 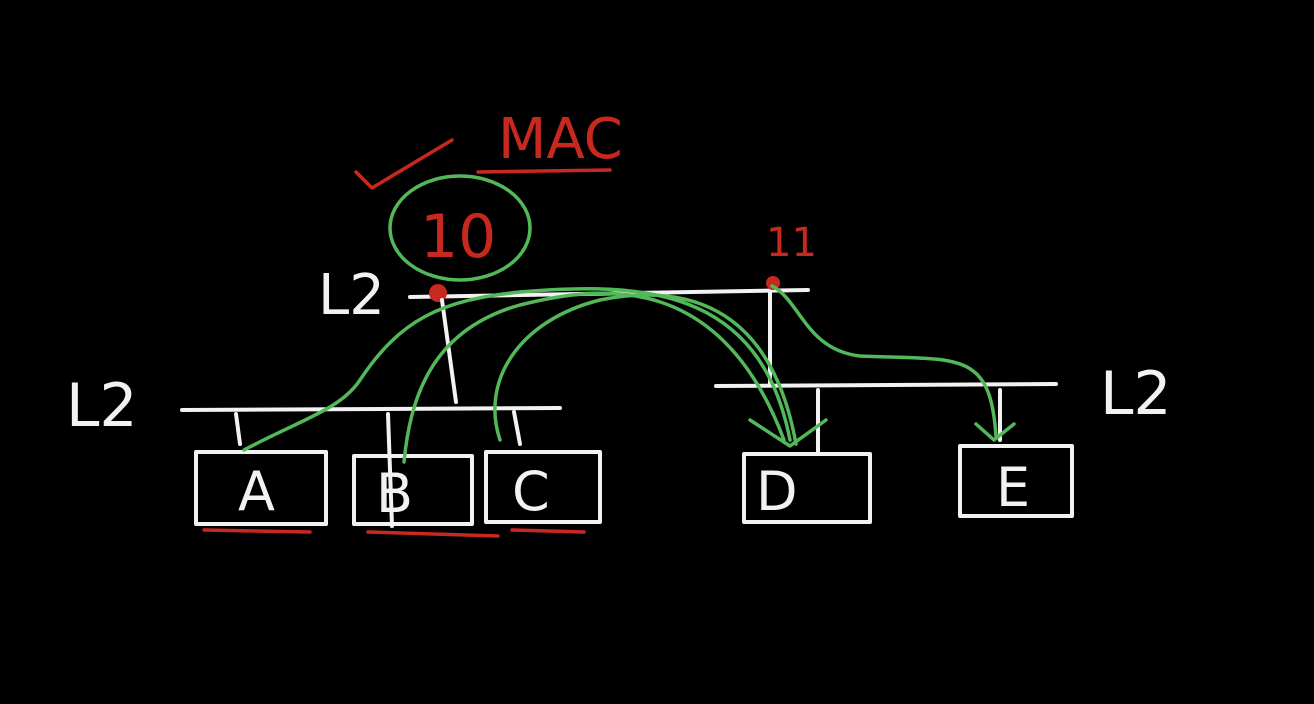 I want to click on right-bus-line, so click(x=886, y=385).